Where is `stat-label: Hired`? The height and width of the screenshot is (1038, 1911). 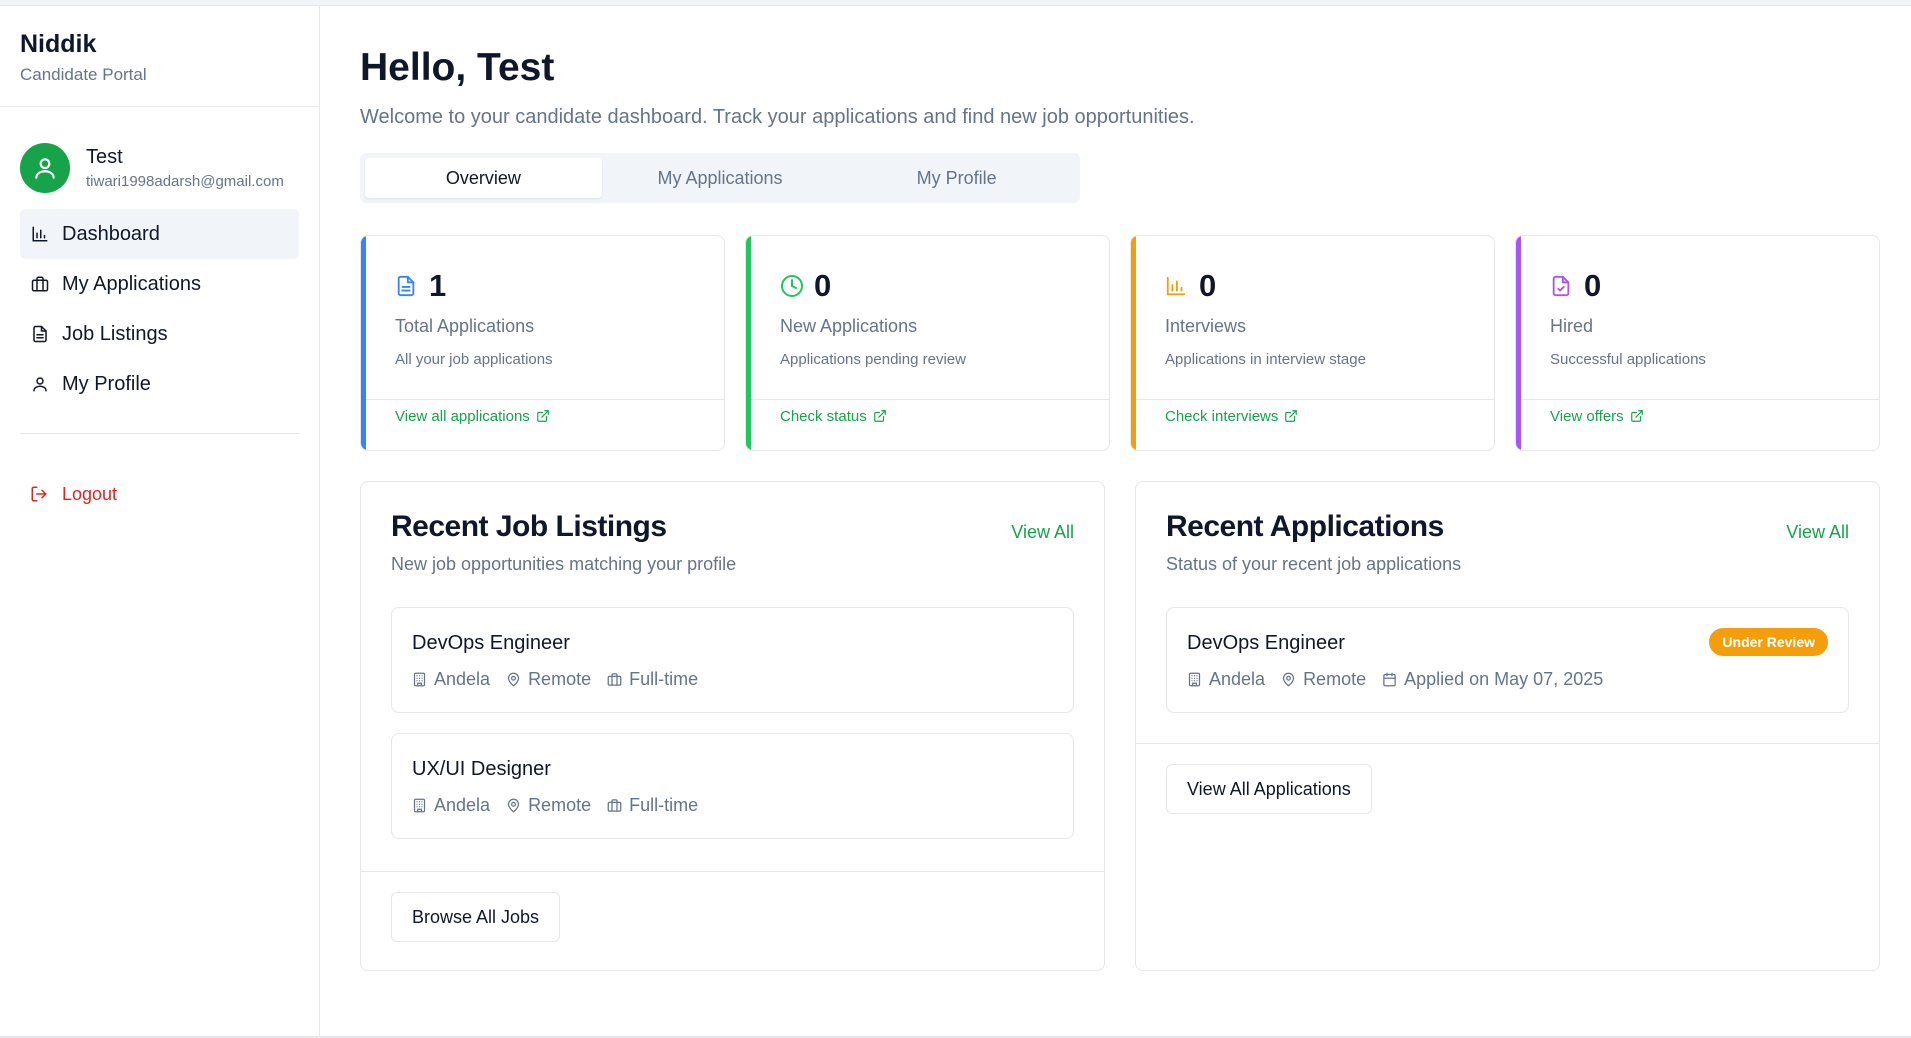
stat-label: Hired is located at coordinates (1572, 326).